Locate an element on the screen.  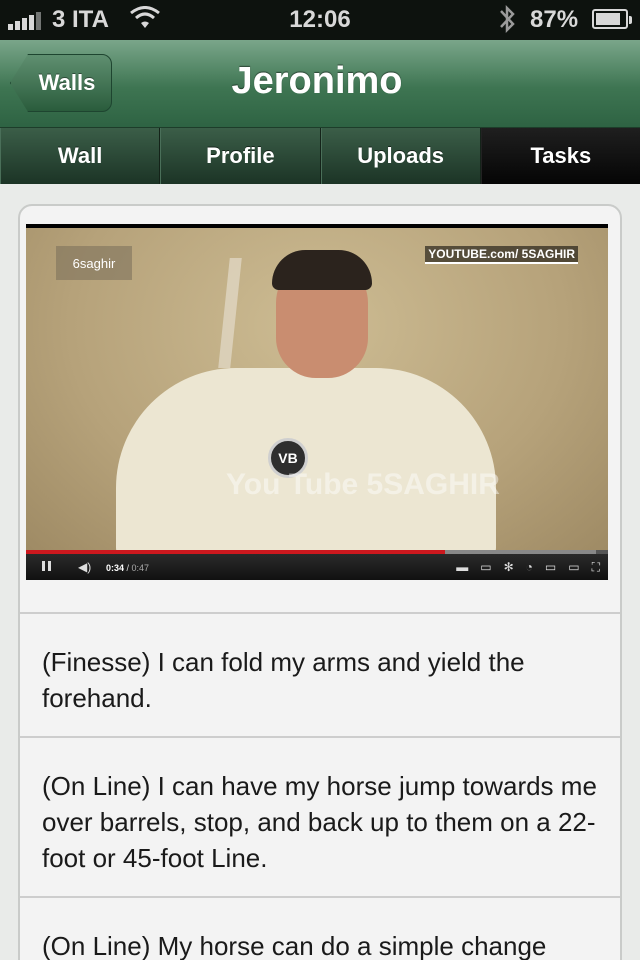
tab-uploads: Uploads is located at coordinates (400, 156).